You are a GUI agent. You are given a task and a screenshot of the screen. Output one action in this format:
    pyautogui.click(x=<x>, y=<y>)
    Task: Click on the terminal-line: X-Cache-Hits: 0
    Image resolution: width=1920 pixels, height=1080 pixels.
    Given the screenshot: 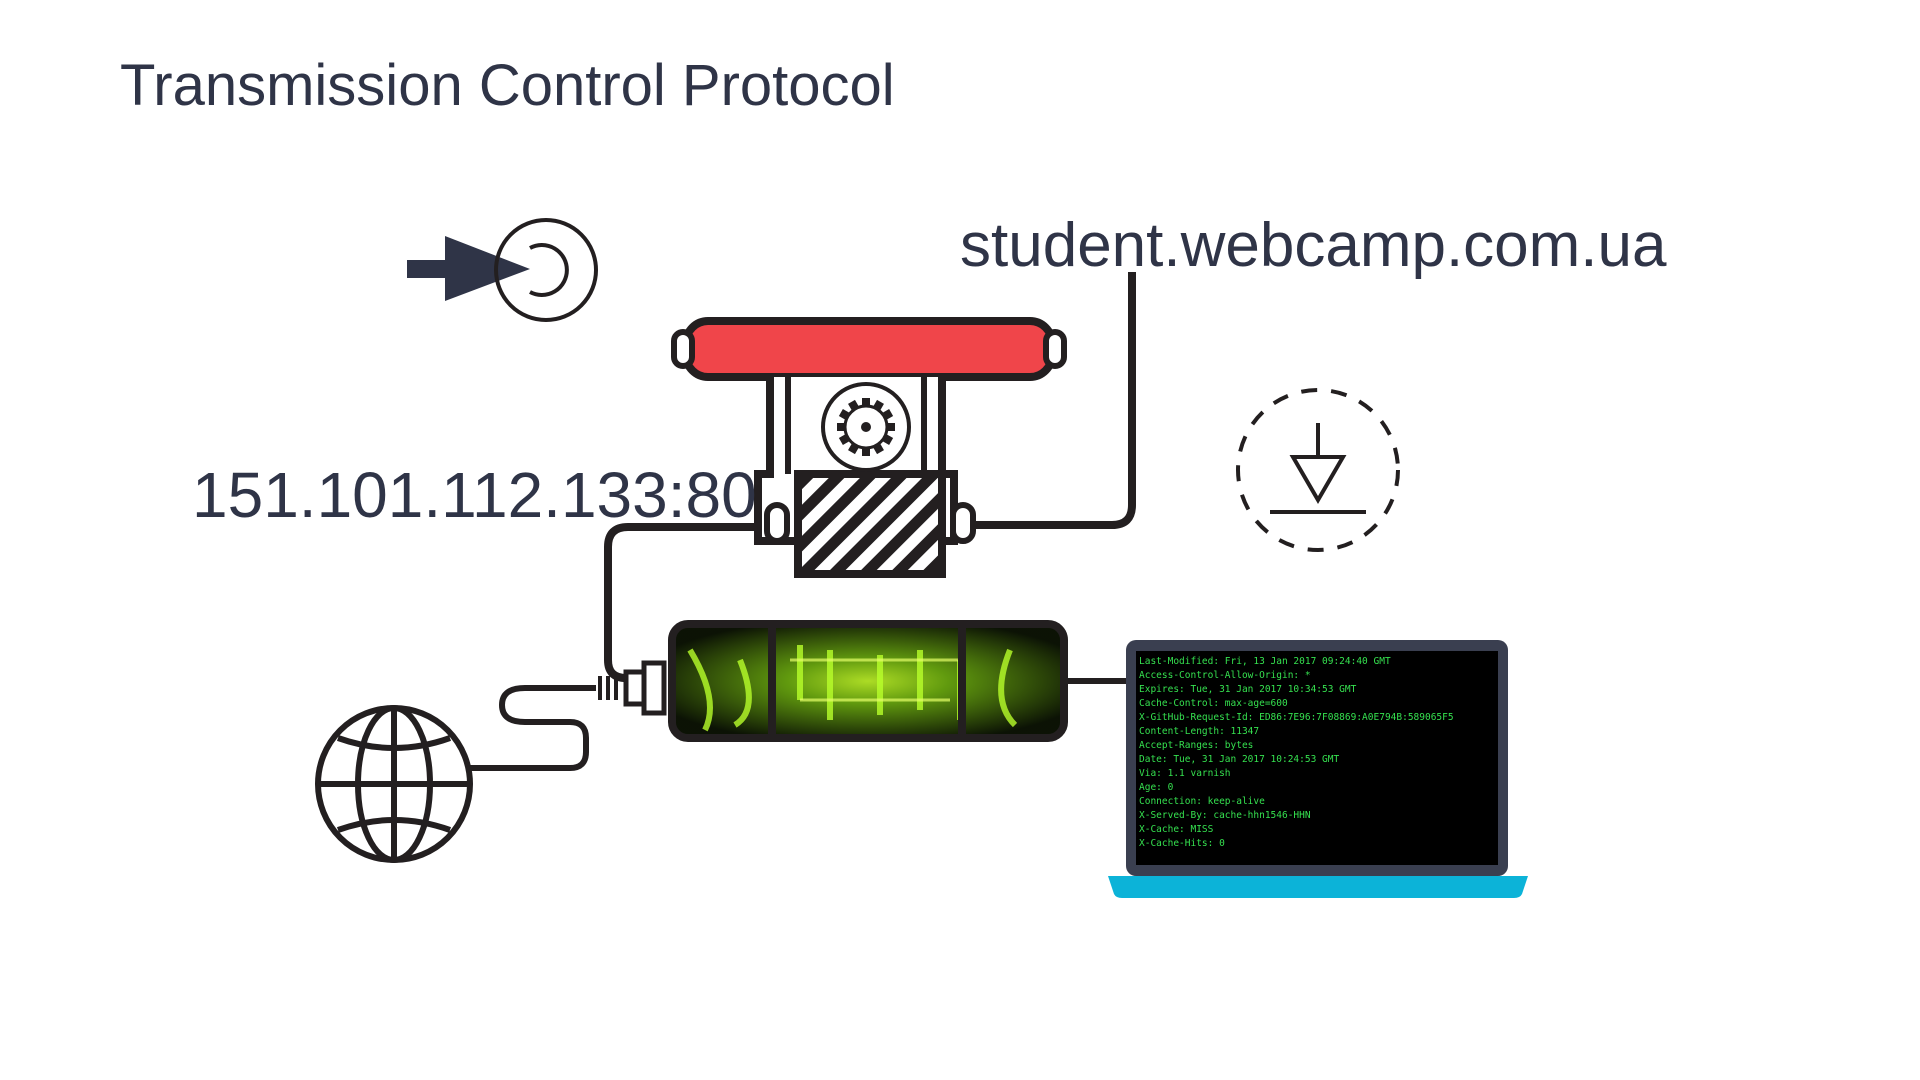 What is the action you would take?
    pyautogui.click(x=1182, y=843)
    